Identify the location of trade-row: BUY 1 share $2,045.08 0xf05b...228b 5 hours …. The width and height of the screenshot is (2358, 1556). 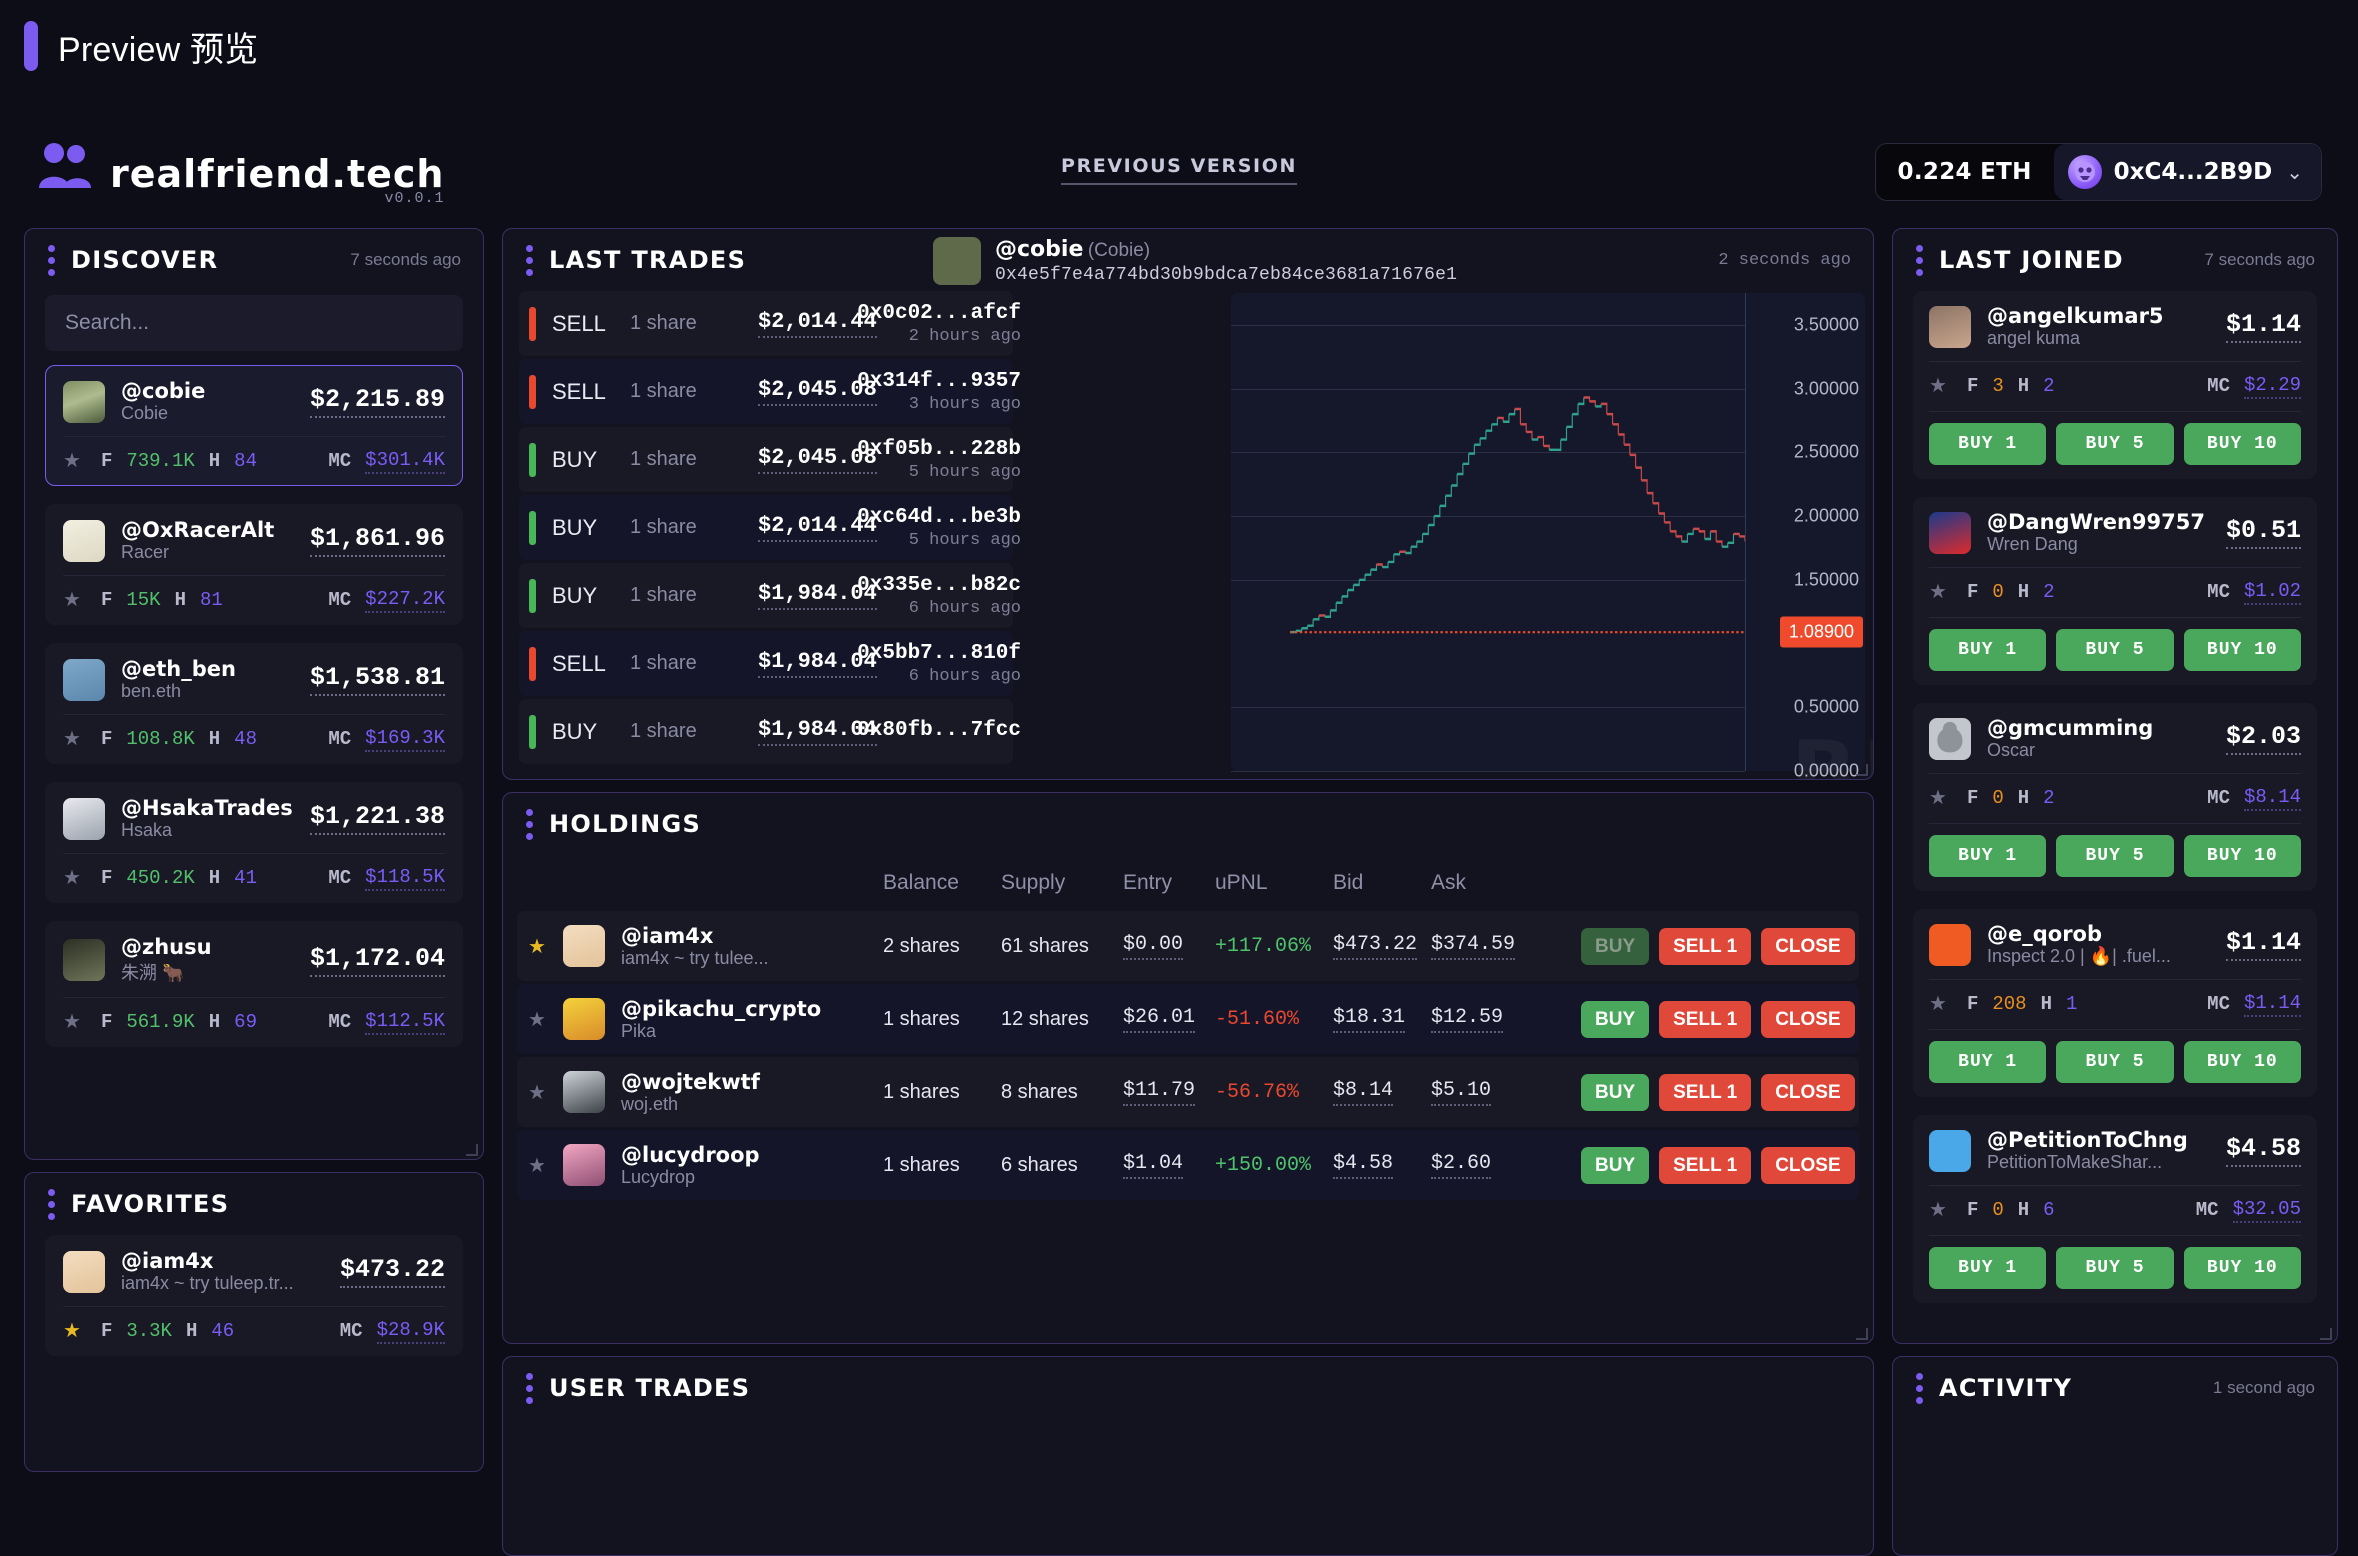
(770, 459).